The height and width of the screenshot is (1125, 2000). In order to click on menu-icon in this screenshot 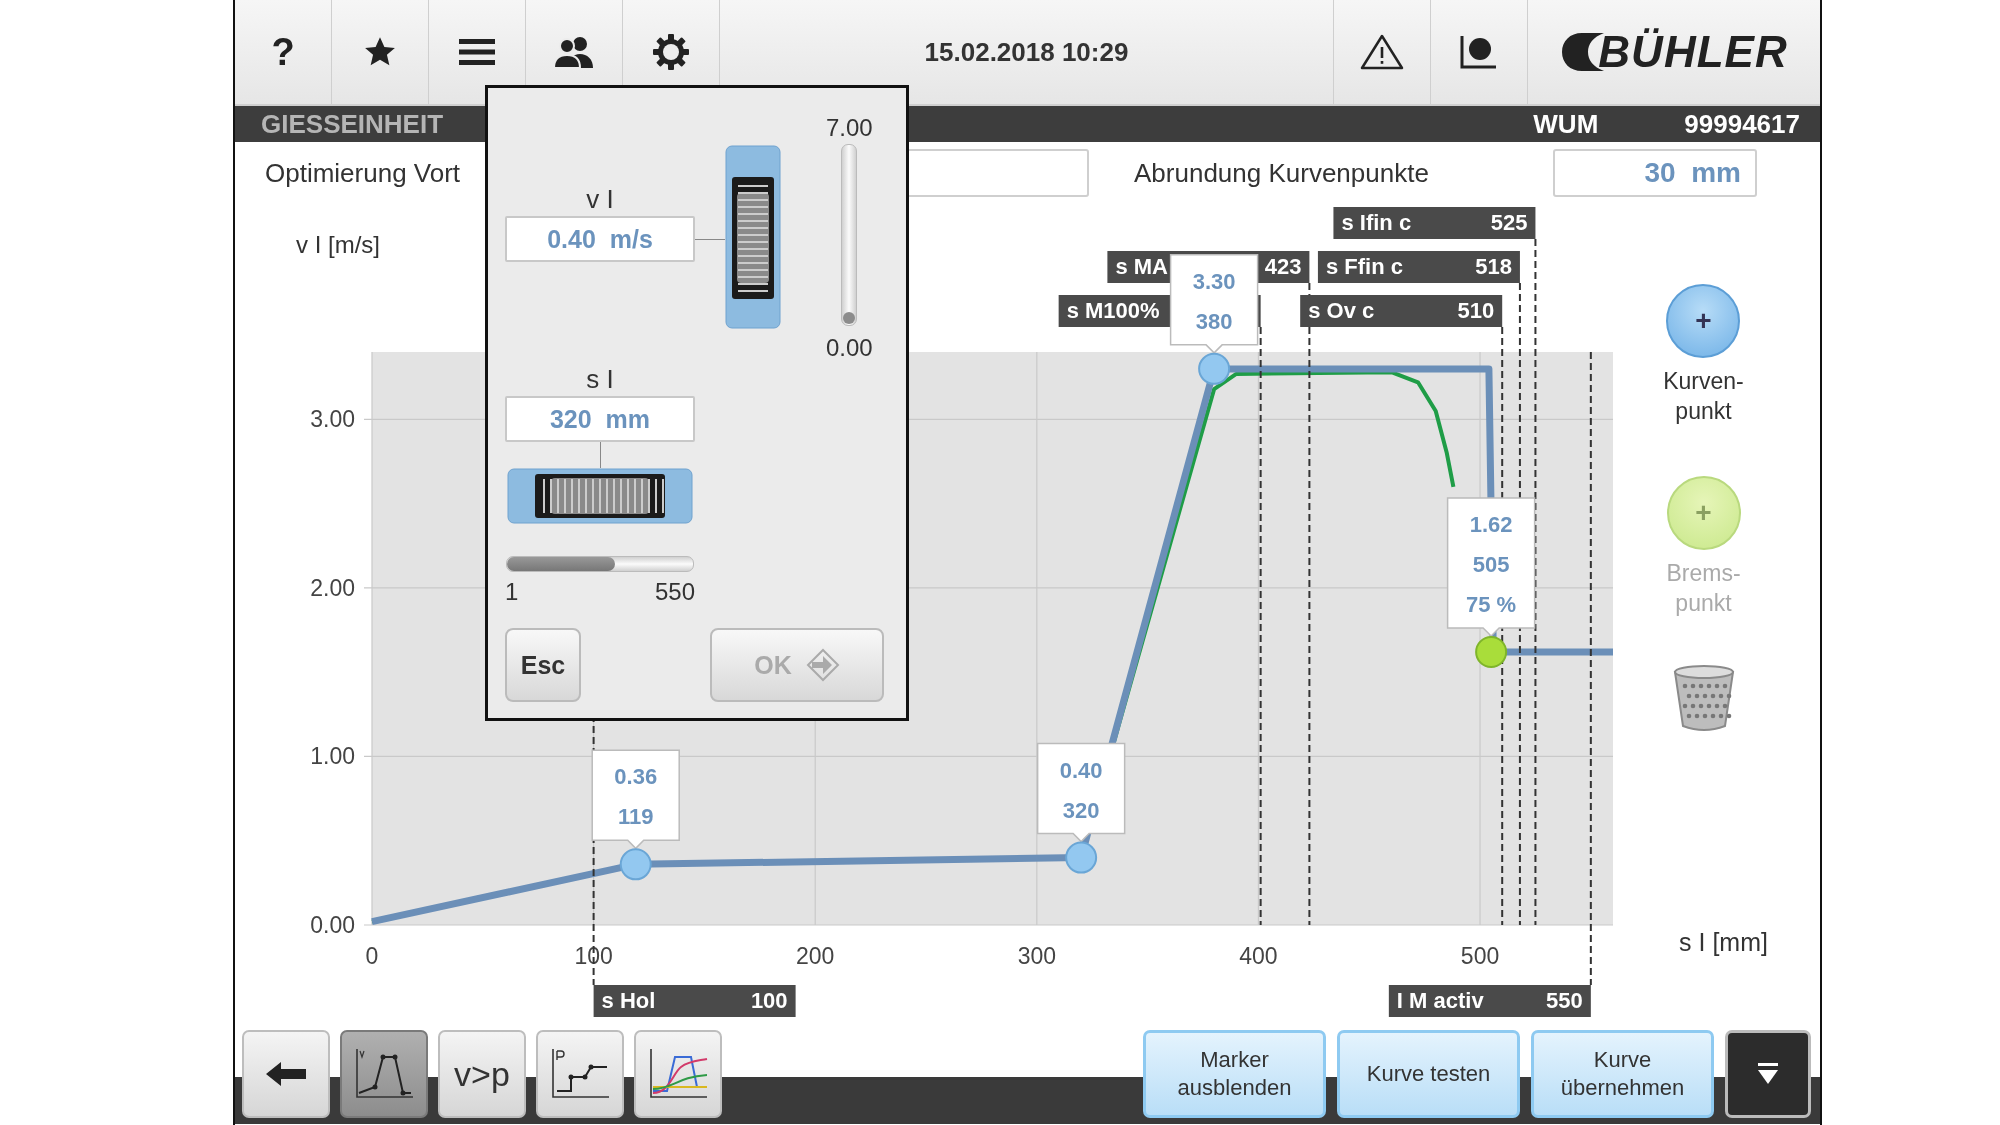, I will do `click(477, 52)`.